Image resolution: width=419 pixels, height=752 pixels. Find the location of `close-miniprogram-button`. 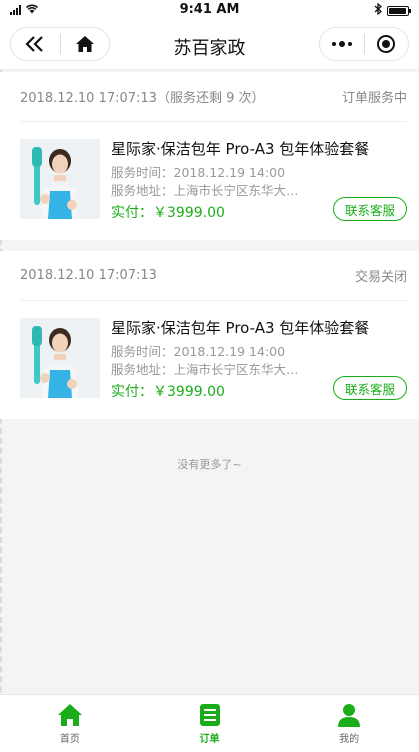

close-miniprogram-button is located at coordinates (387, 44).